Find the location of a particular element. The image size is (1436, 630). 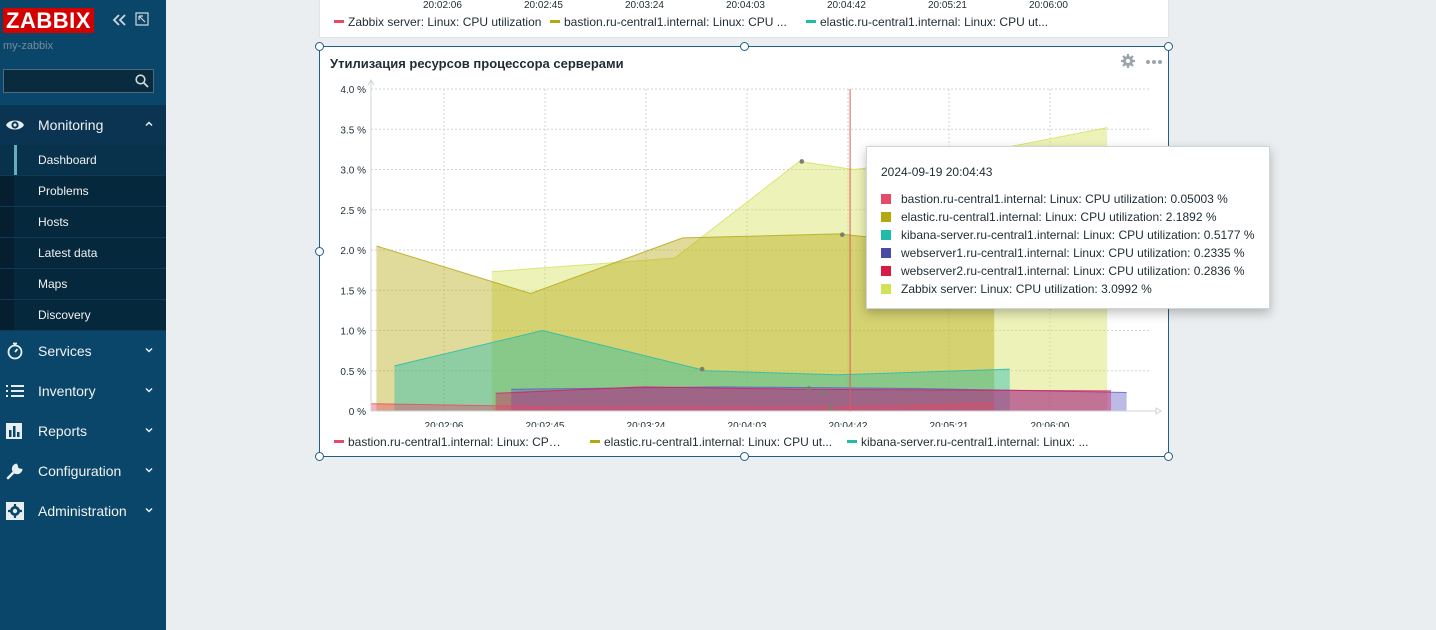

search-icon is located at coordinates (142, 81).